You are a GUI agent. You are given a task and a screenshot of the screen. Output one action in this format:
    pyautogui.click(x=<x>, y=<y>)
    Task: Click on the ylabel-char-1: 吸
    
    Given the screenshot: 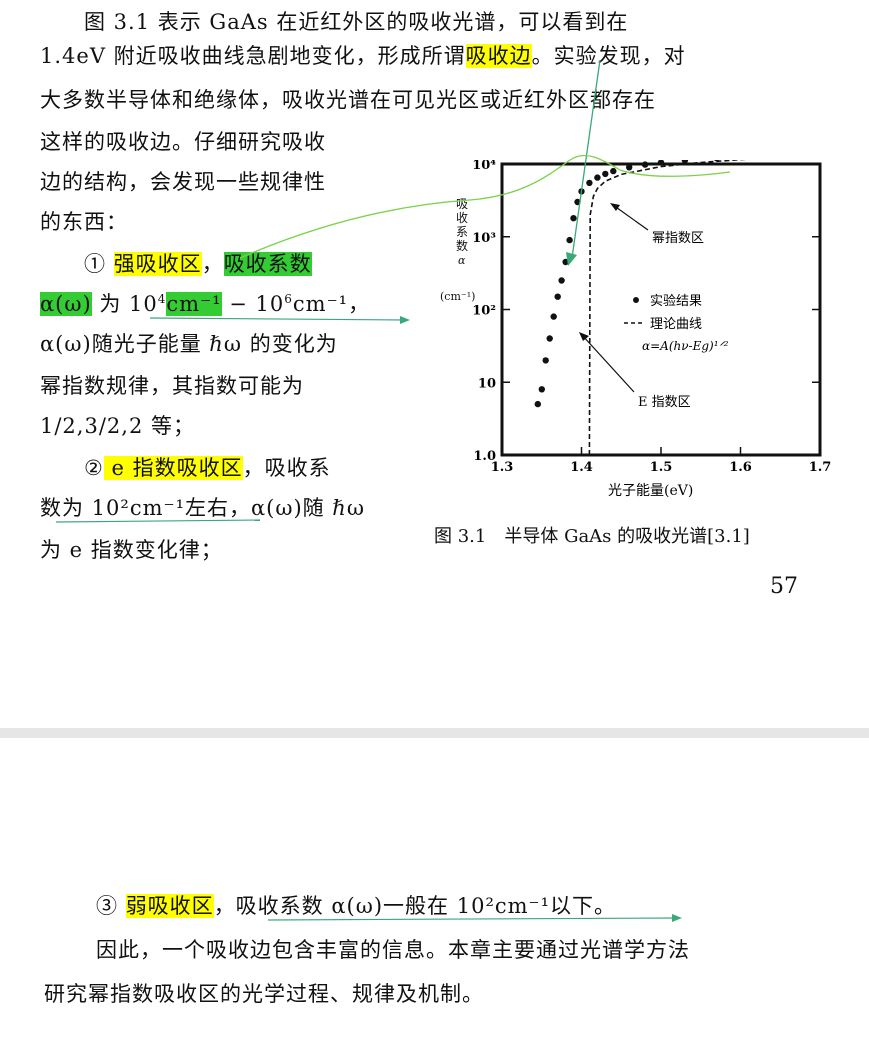 What is the action you would take?
    pyautogui.click(x=462, y=204)
    